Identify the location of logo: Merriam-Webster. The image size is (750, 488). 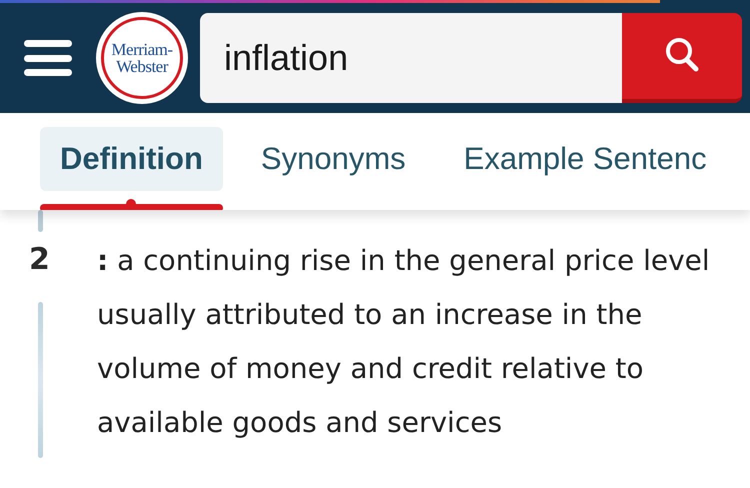
(142, 58).